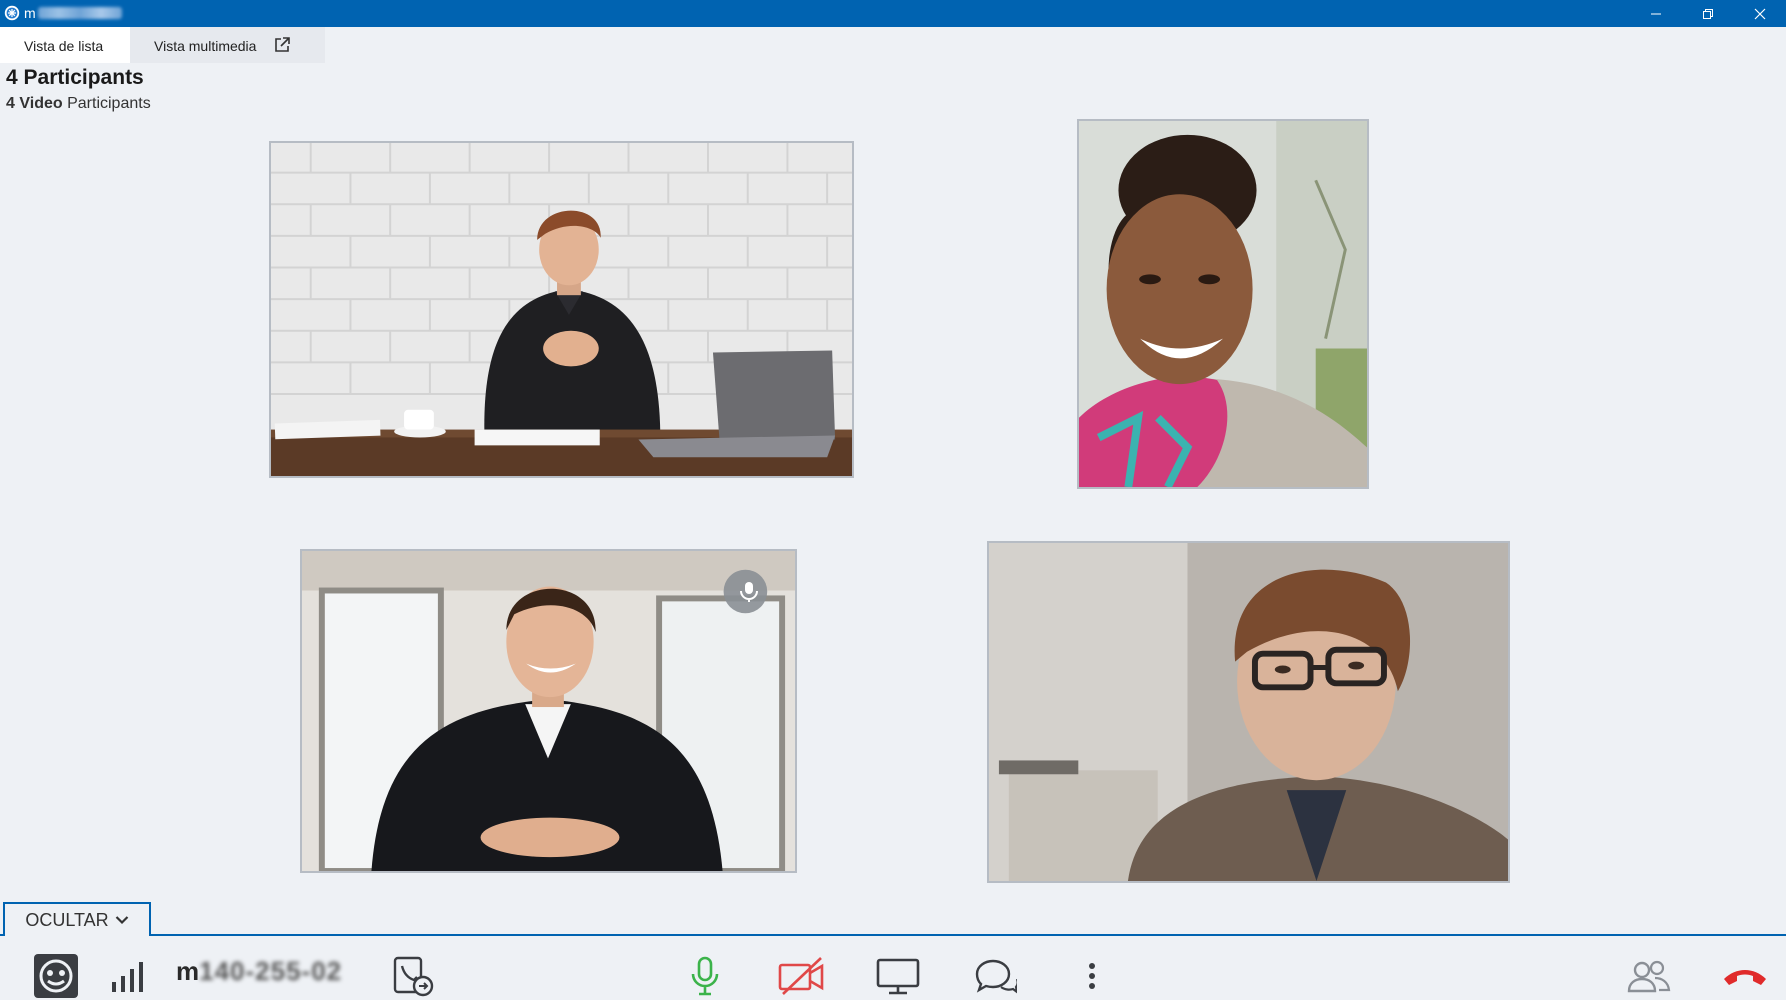 The image size is (1786, 1000). I want to click on view-tabs: Vista de lista Vista multimedia, so click(162, 45).